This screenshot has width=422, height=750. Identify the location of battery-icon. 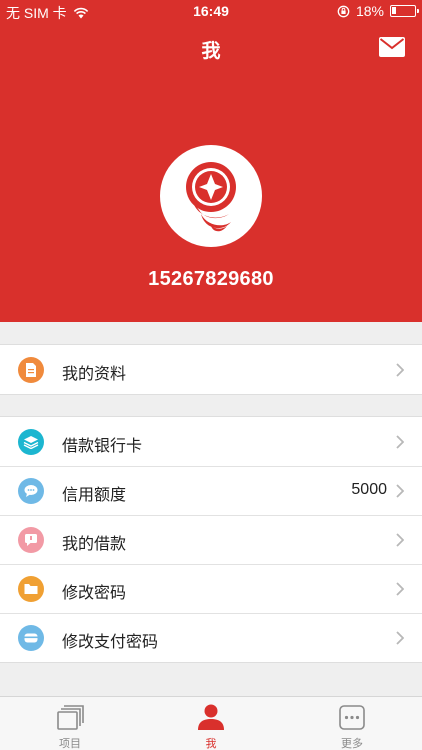
(404, 11).